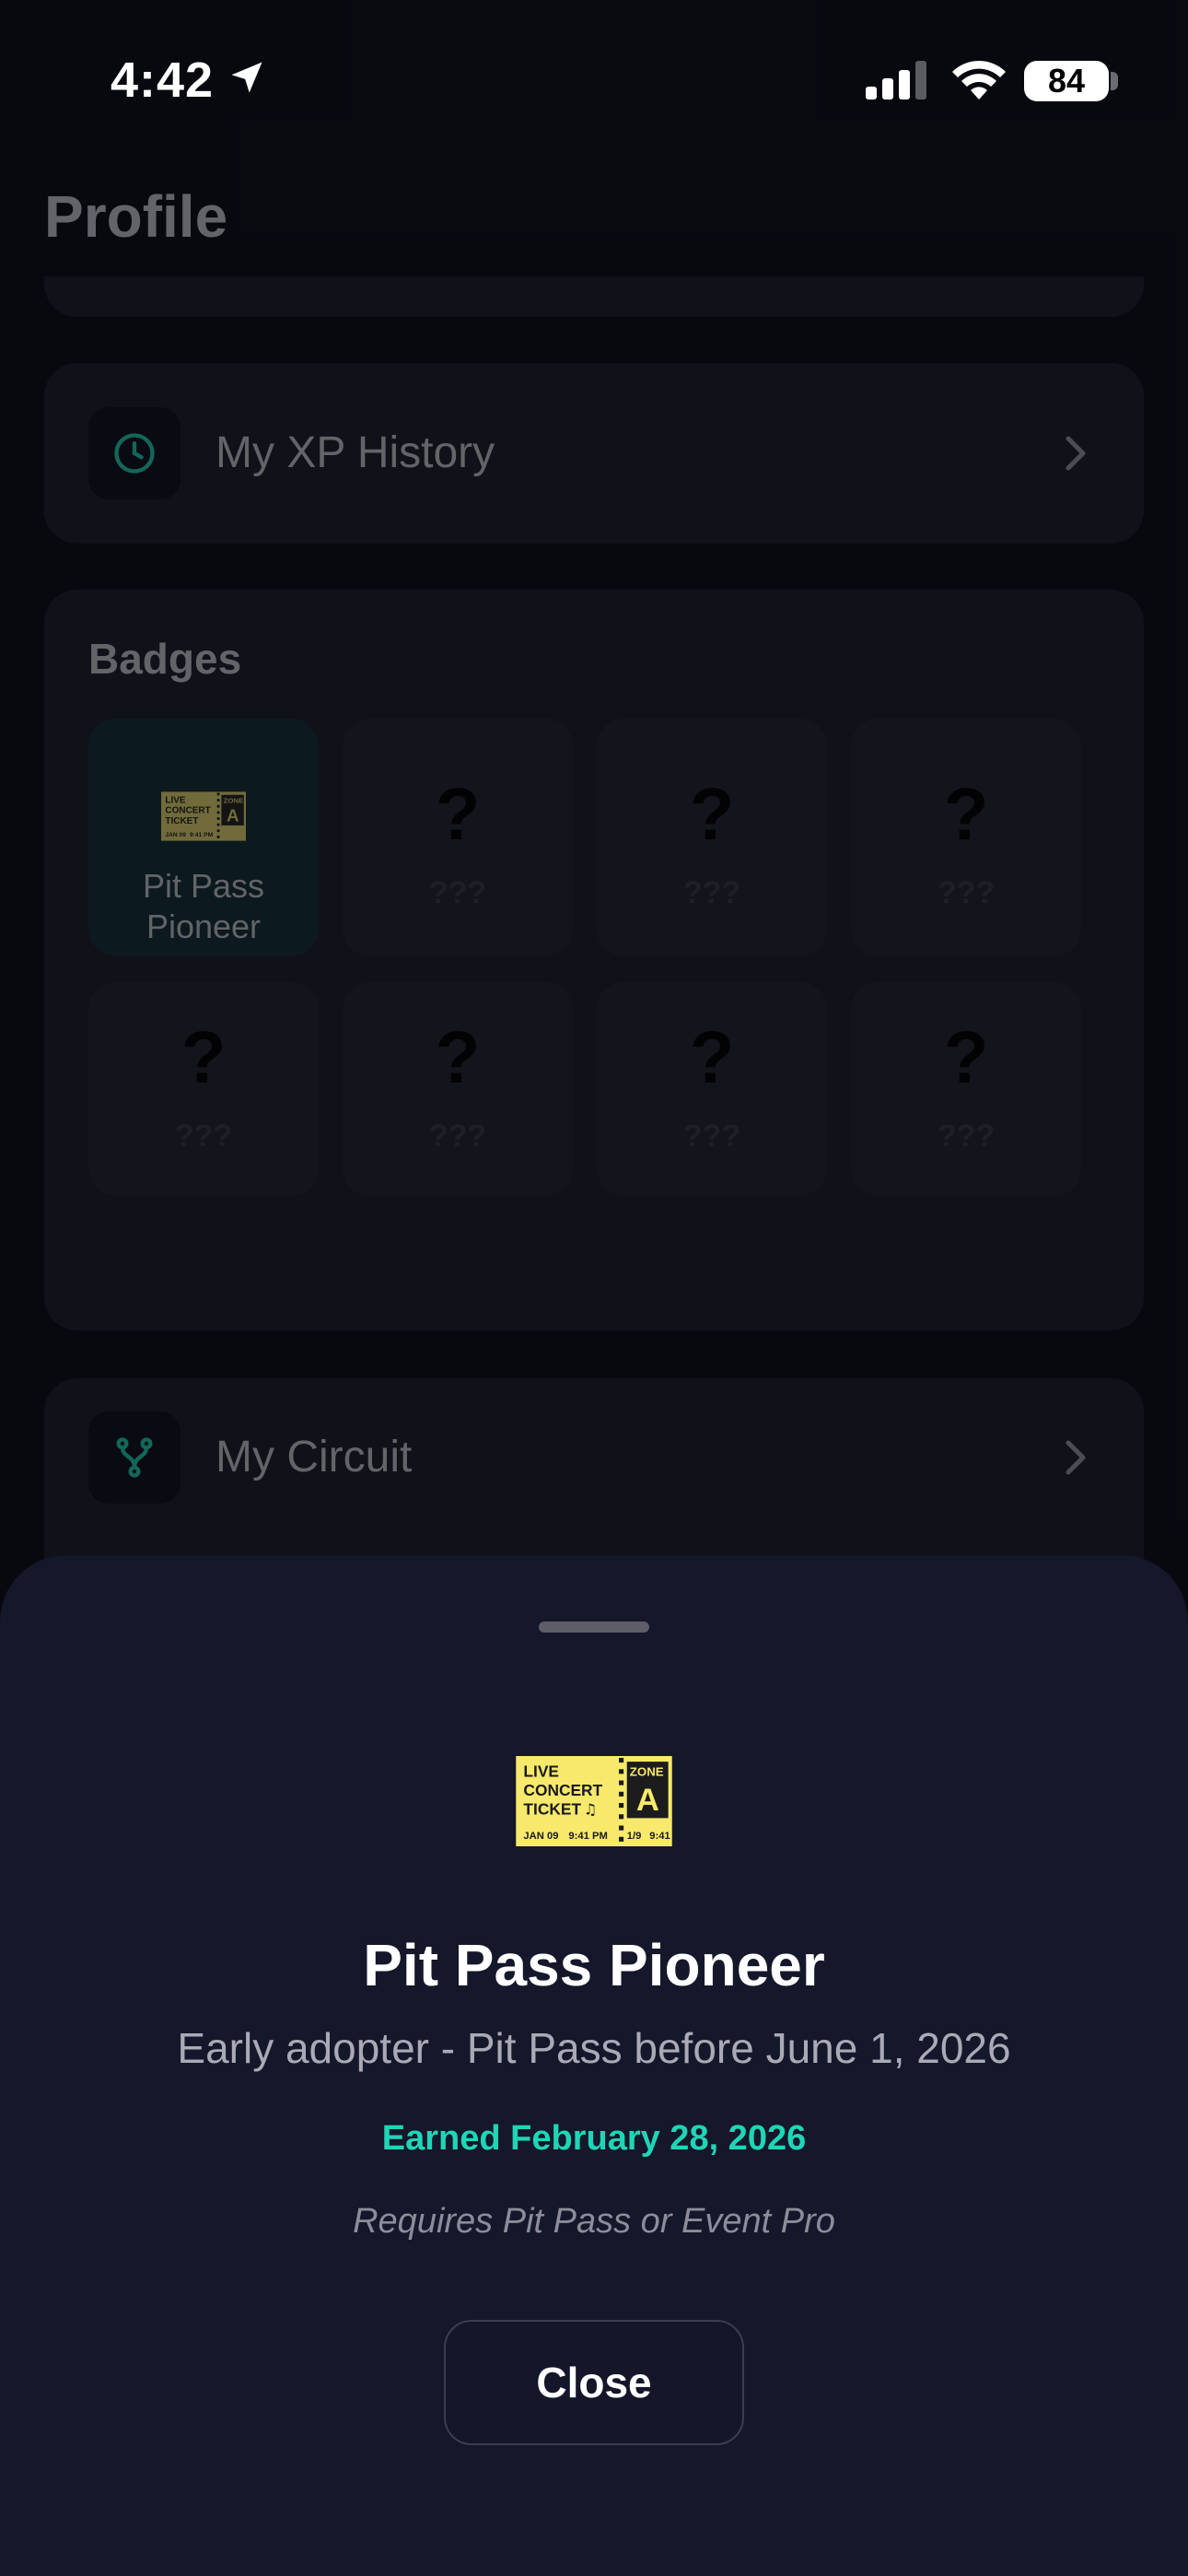  Describe the element at coordinates (634, 1836) in the screenshot. I see `ticket-stub-date: 1/9` at that location.